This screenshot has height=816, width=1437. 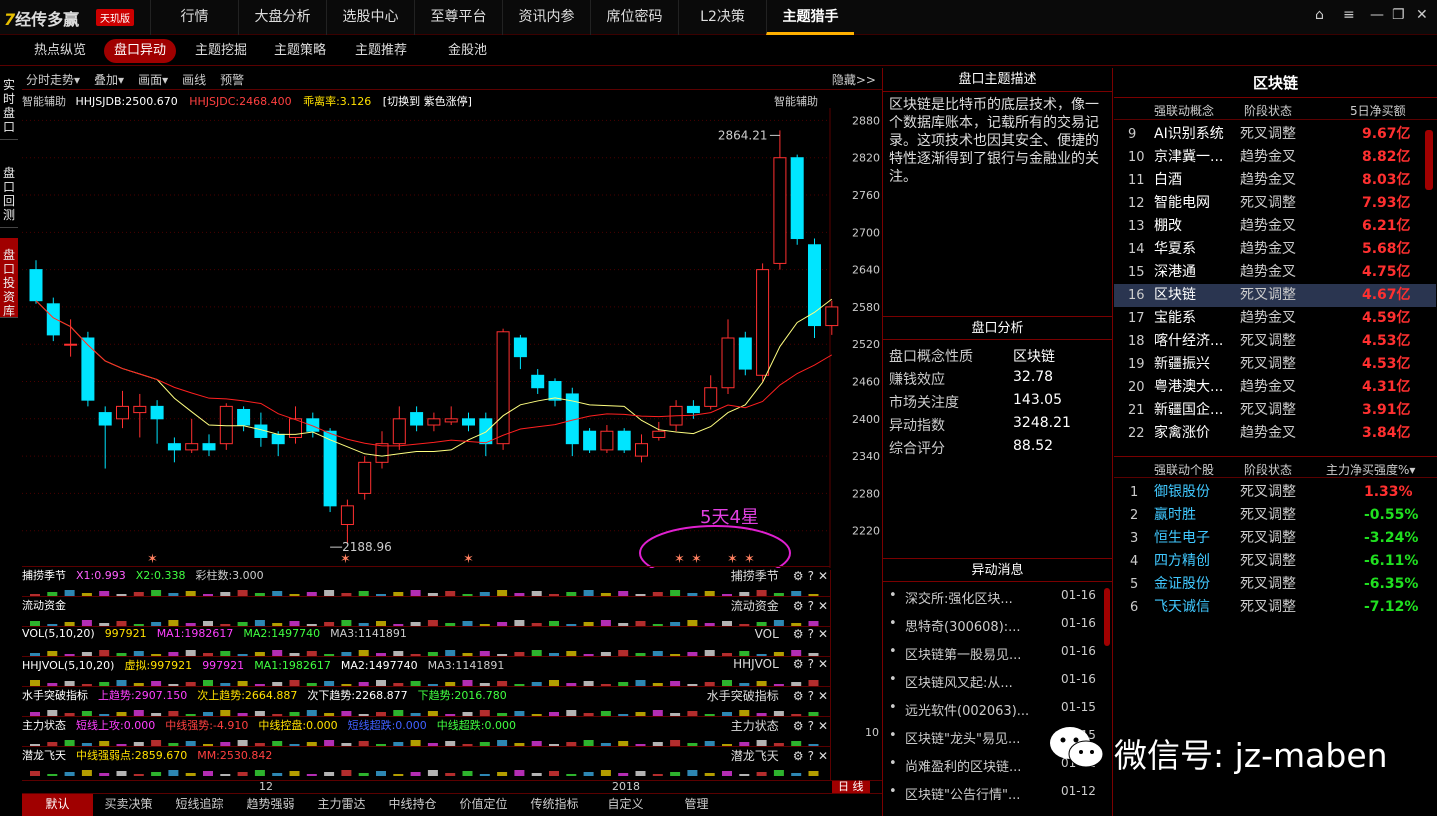 I want to click on left-tab: 盘口回测, so click(x=9, y=192).